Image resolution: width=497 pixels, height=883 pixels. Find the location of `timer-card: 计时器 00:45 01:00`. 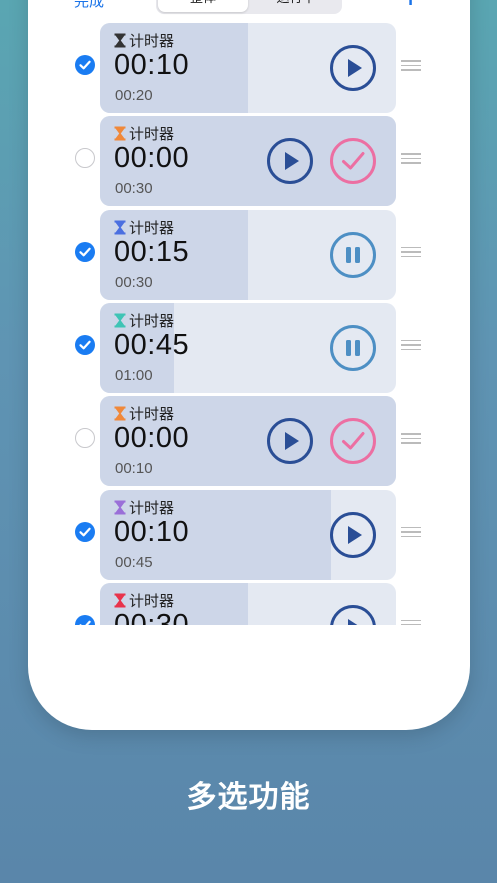

timer-card: 计时器 00:45 01:00 is located at coordinates (248, 347).